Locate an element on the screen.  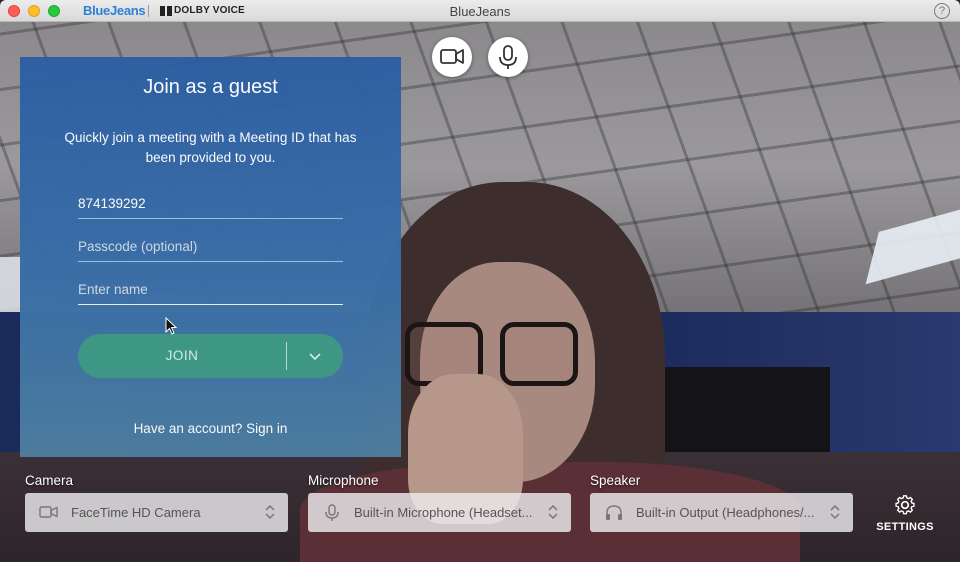
gear-icon is located at coordinates (905, 505).